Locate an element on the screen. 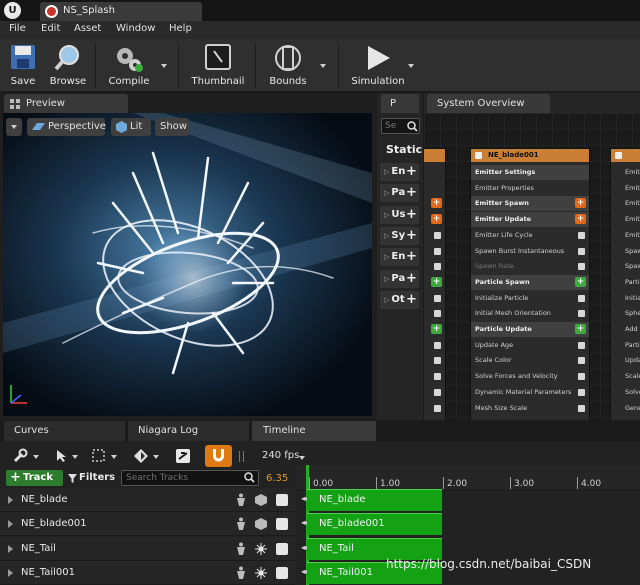 The width and height of the screenshot is (640, 585). menu-window: Window is located at coordinates (135, 28).